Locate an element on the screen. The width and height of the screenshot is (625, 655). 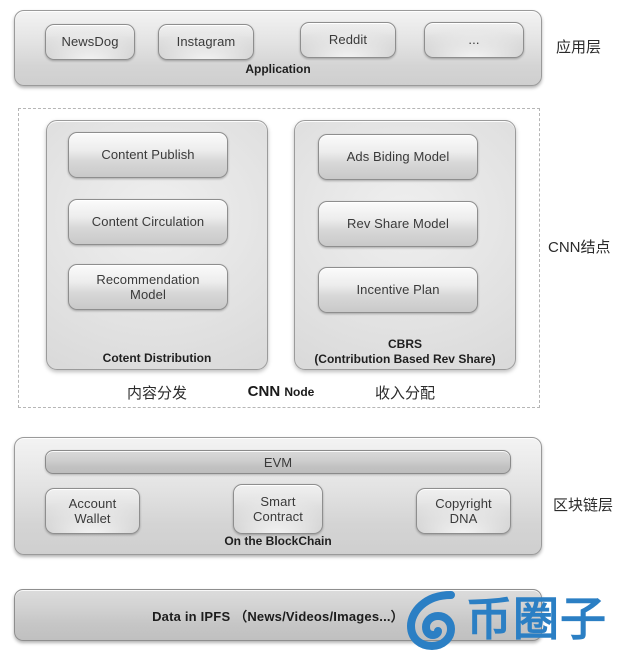
ipfs-label: Data in IPFS （News/Videos/Images...） is located at coordinates (278, 616).